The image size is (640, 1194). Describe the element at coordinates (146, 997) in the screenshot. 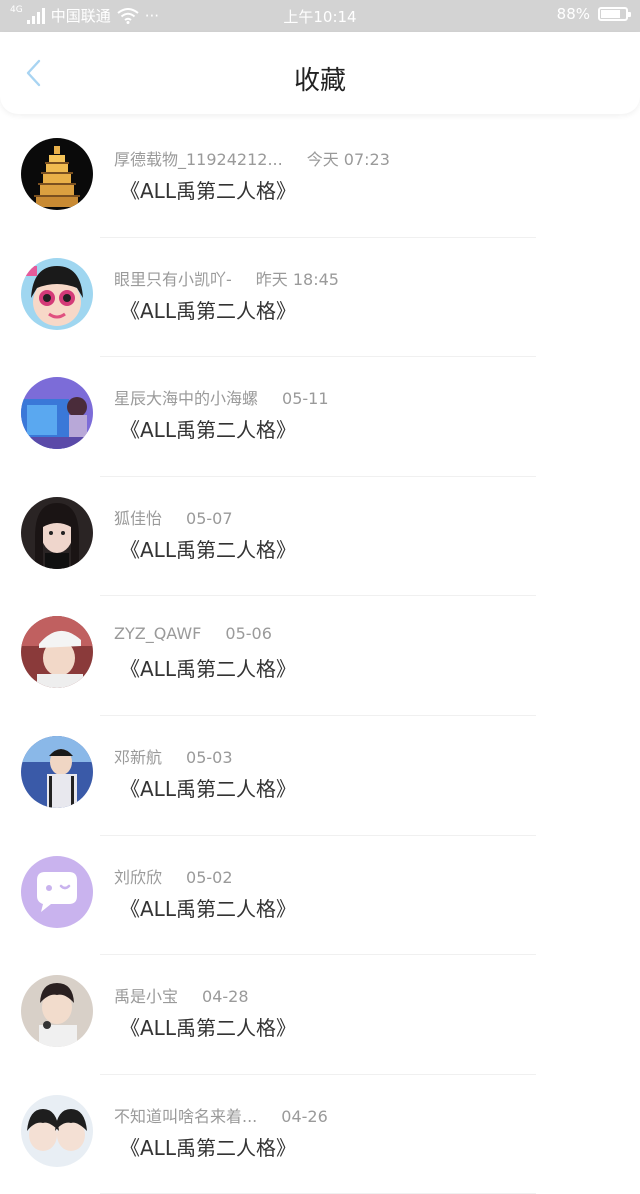

I see `user-name: 禹是小宝` at that location.